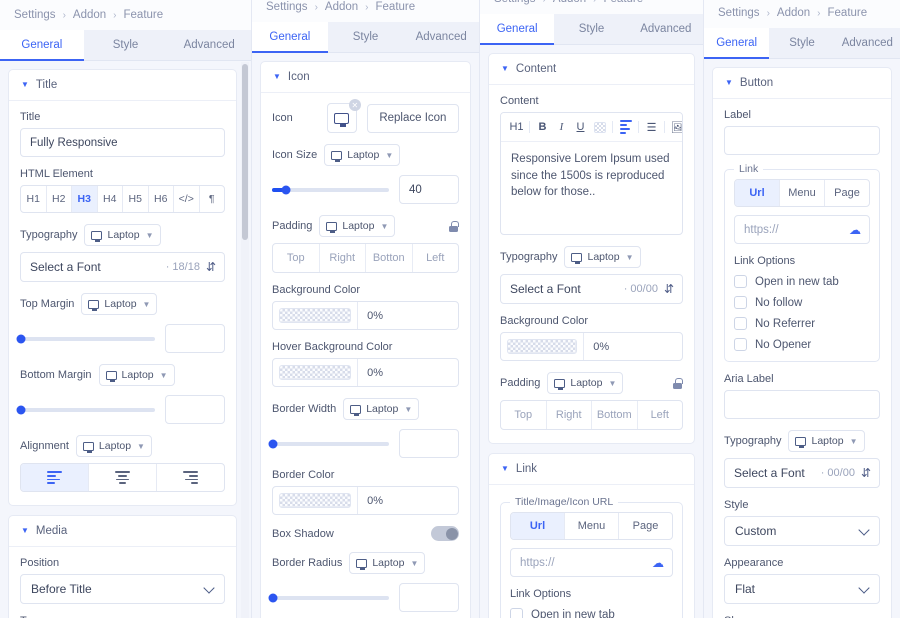 This screenshot has width=900, height=618. What do you see at coordinates (365, 77) in the screenshot?
I see `card-icon-header: ▼ Icon` at bounding box center [365, 77].